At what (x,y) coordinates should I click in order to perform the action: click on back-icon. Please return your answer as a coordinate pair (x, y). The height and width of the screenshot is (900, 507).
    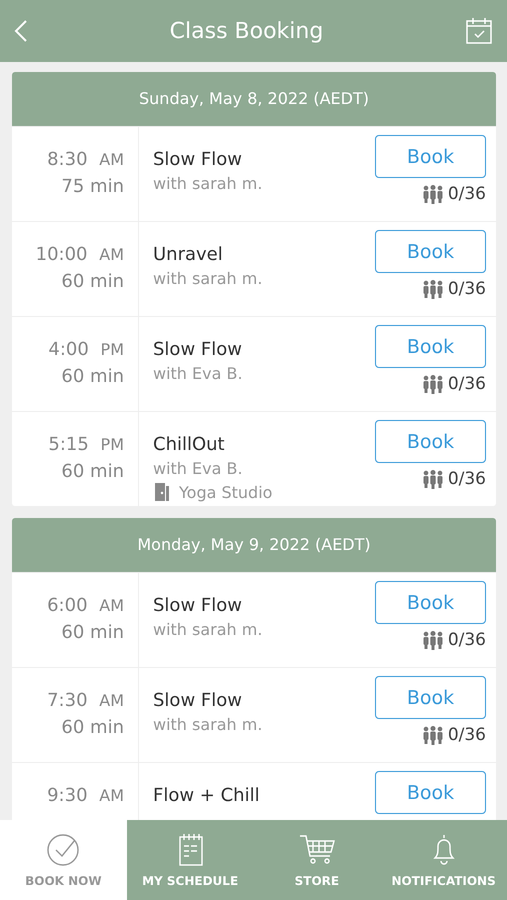
    Looking at the image, I should click on (21, 31).